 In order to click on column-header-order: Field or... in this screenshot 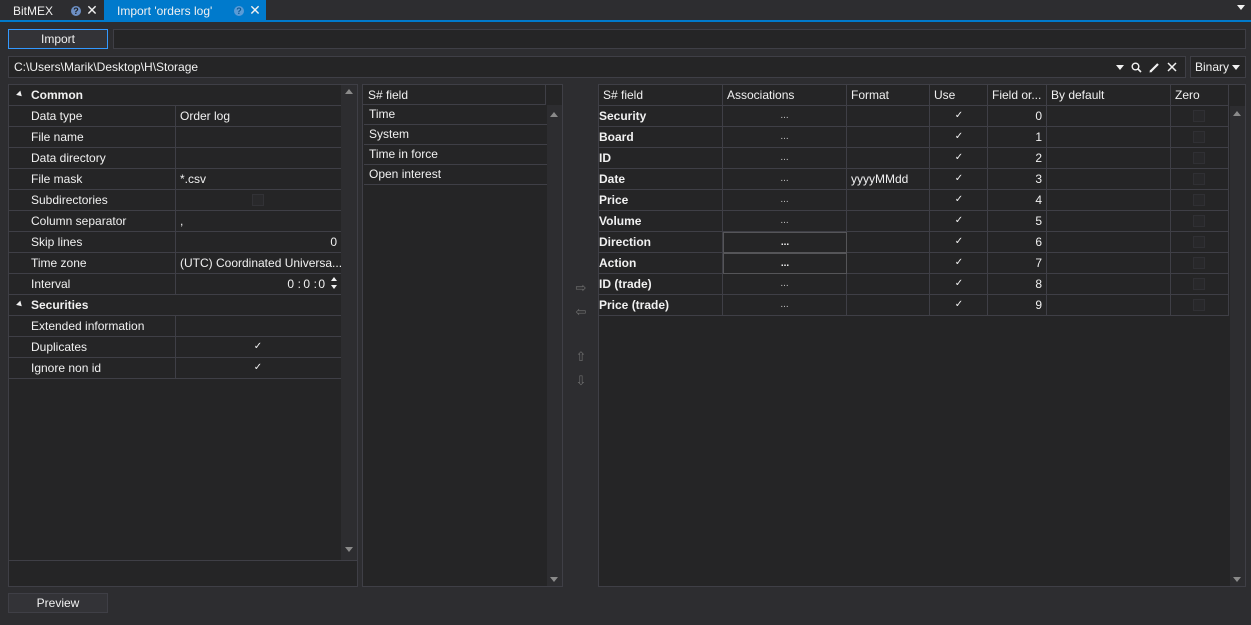, I will do `click(1017, 95)`.